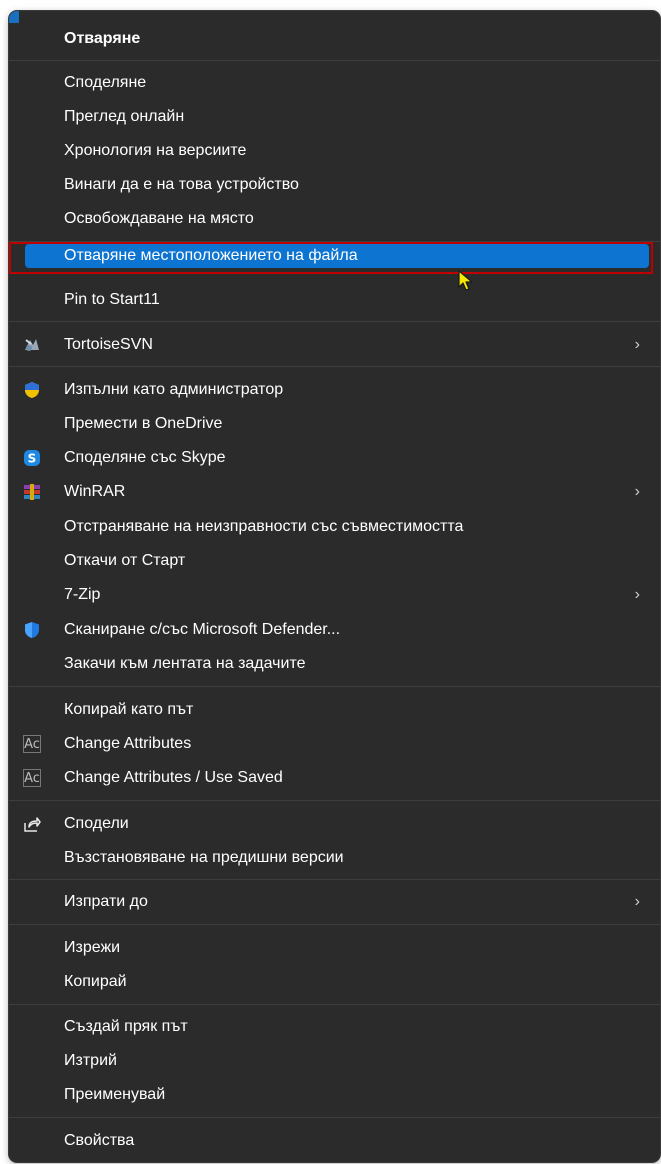 The height and width of the screenshot is (1164, 661). What do you see at coordinates (32, 630) in the screenshot?
I see `defender-shield-icon` at bounding box center [32, 630].